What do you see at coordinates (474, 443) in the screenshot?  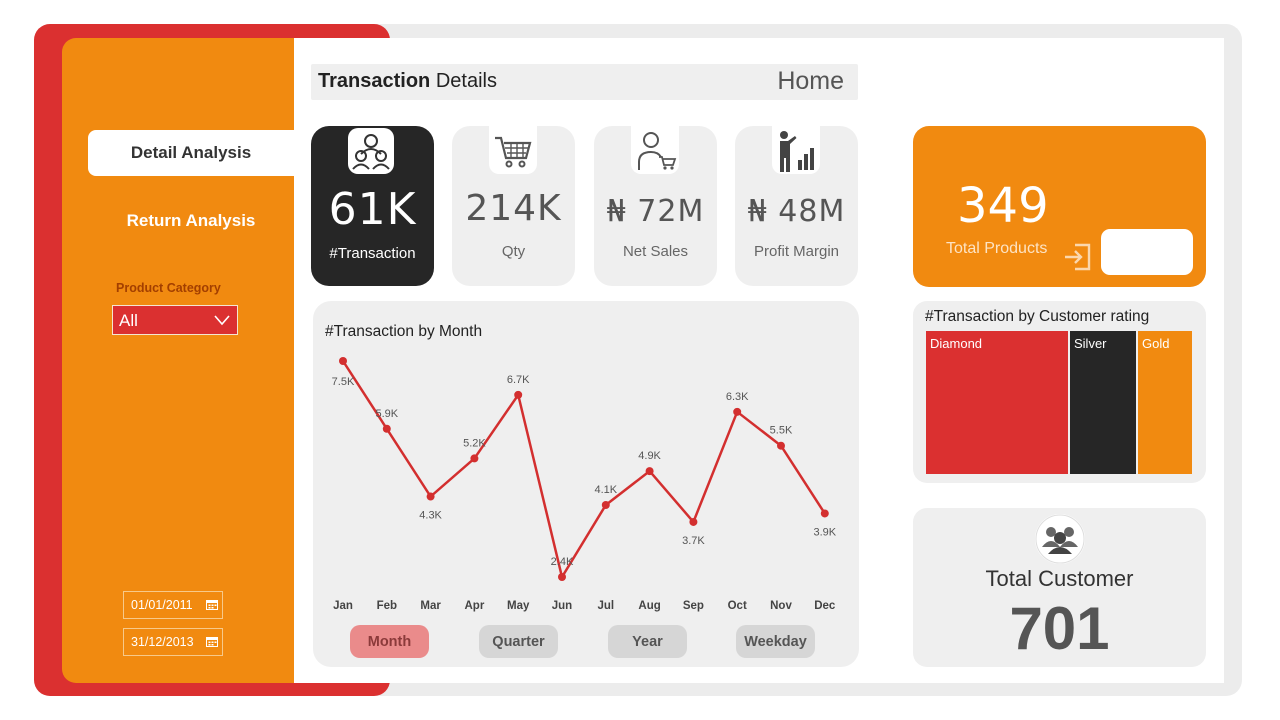 I see `data-label: 5.2K` at bounding box center [474, 443].